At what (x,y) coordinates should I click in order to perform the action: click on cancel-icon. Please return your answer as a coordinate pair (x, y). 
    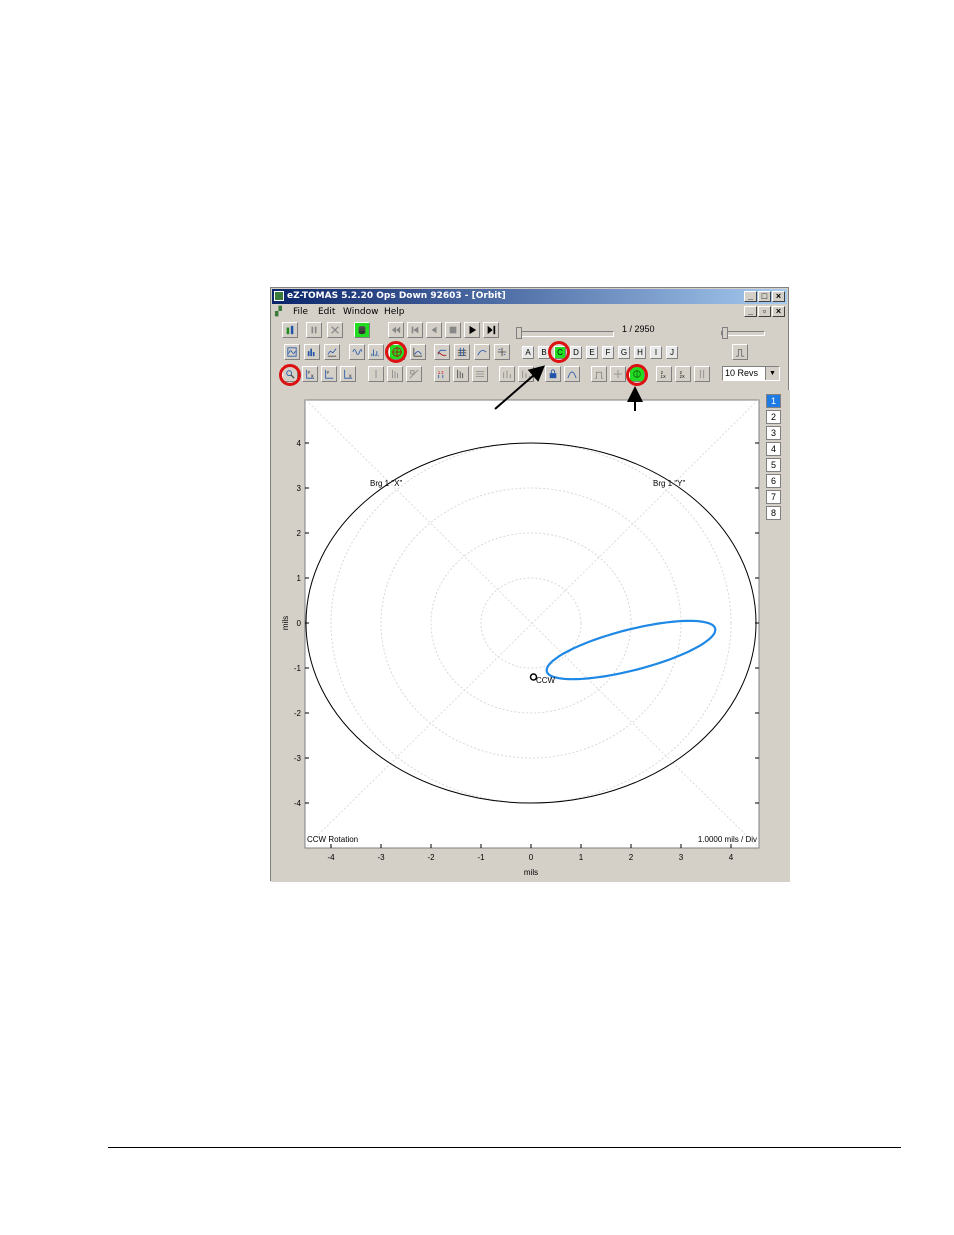
    Looking at the image, I should click on (335, 330).